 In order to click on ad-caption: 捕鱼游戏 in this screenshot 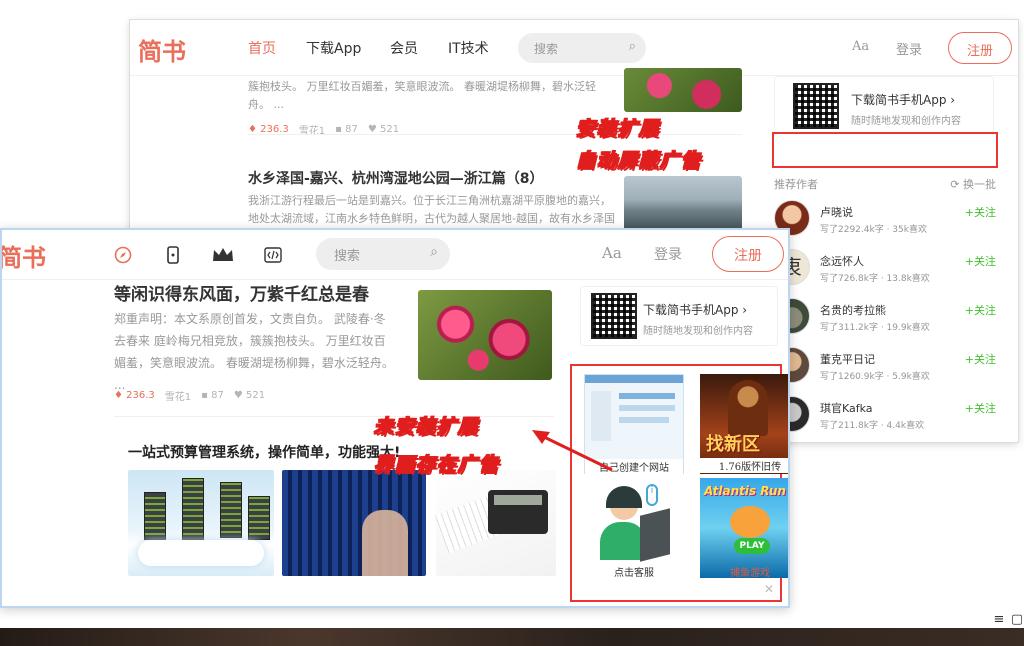, I will do `click(750, 573)`.